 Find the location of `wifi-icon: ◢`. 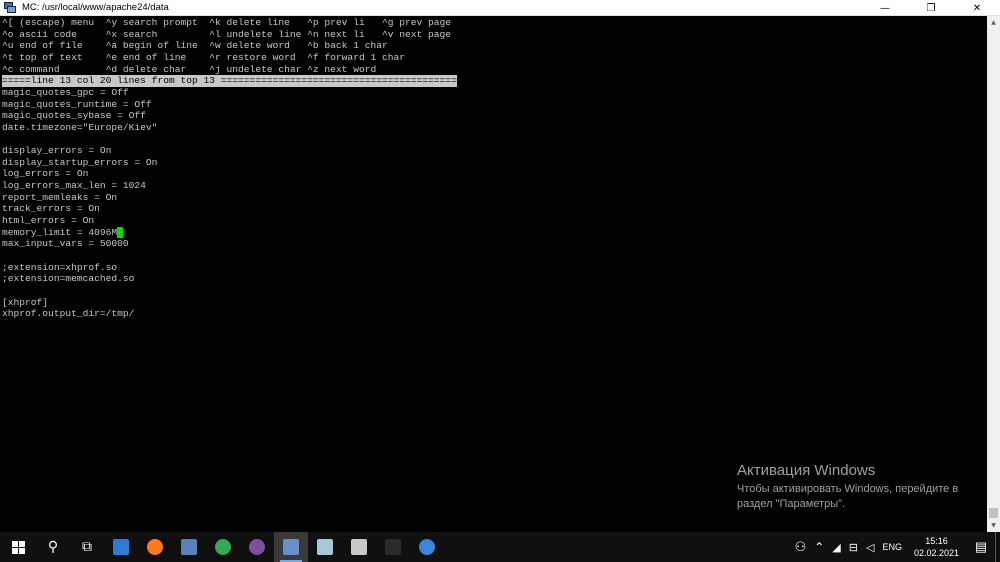

wifi-icon: ◢ is located at coordinates (836, 547).